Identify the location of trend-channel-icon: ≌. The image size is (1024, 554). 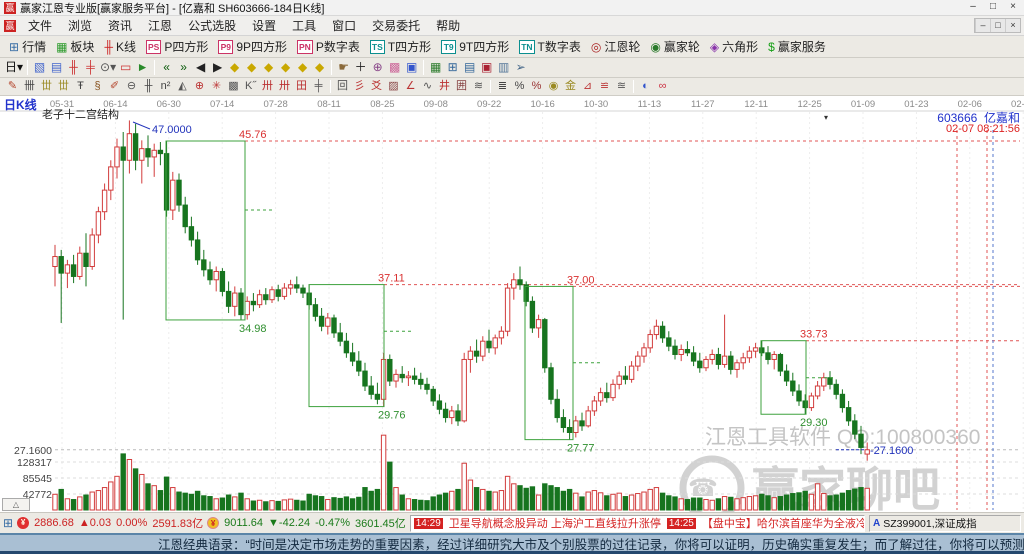
(604, 86).